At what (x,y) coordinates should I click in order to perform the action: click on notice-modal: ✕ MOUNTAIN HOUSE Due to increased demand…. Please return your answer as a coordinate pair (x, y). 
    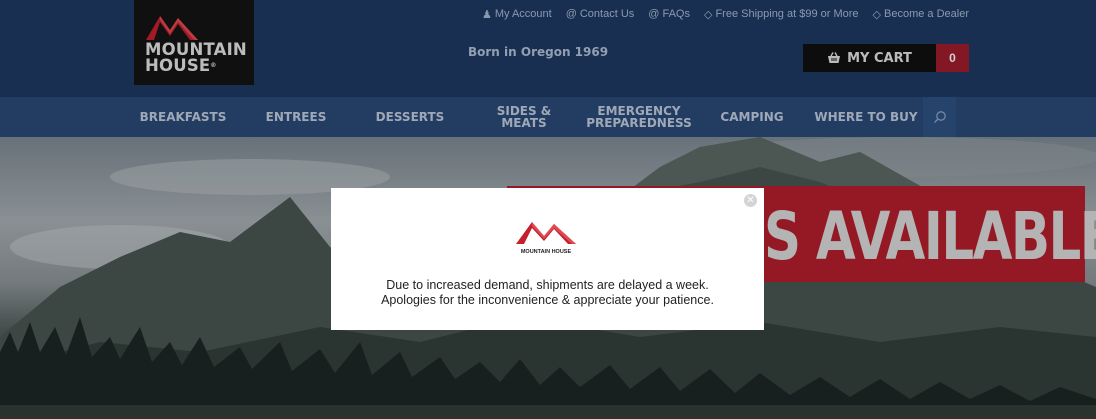
    Looking at the image, I should click on (547, 259).